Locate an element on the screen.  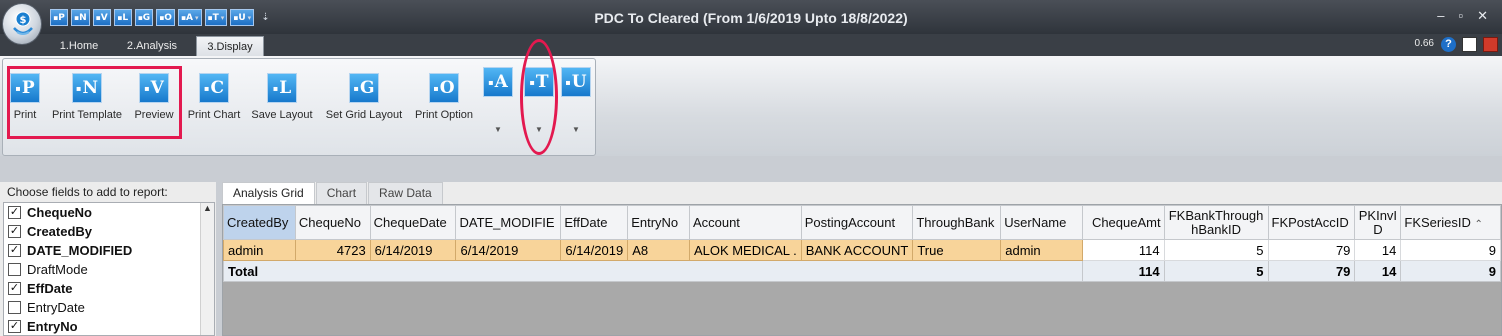
table-cell: 14 is located at coordinates (1378, 250).